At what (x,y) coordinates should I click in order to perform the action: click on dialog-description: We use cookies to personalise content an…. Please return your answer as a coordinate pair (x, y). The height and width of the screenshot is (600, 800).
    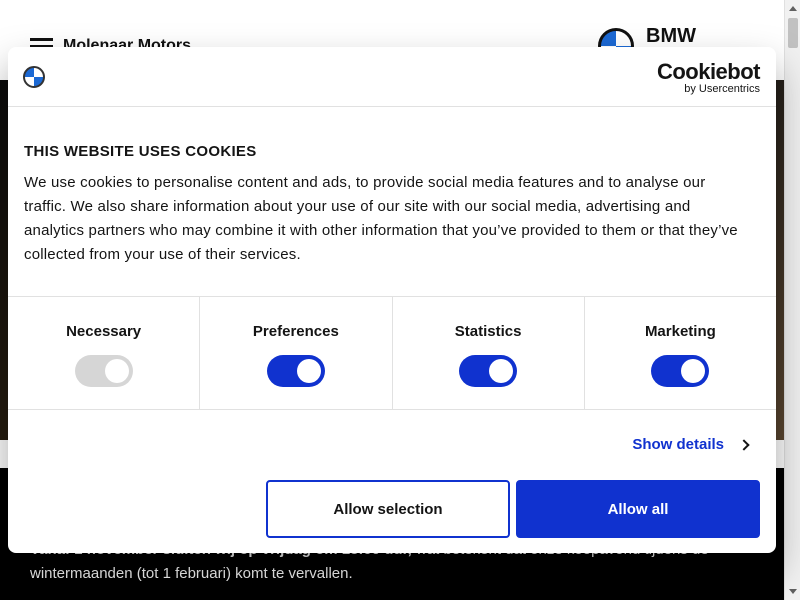
    Looking at the image, I should click on (381, 218).